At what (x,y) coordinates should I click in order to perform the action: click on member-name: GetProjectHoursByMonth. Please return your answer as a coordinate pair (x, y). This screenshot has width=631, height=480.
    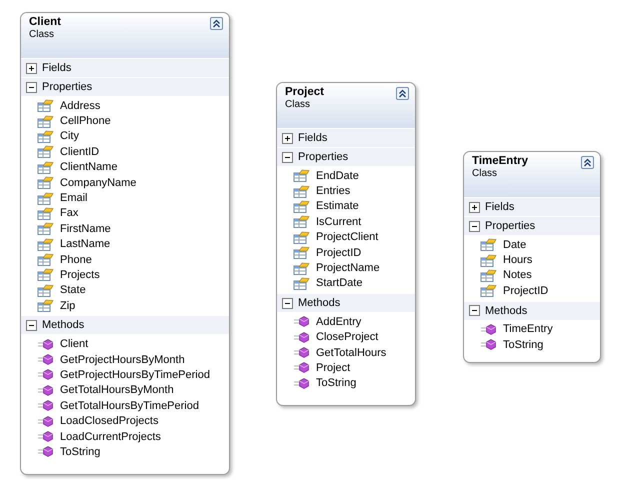
    Looking at the image, I should click on (122, 360).